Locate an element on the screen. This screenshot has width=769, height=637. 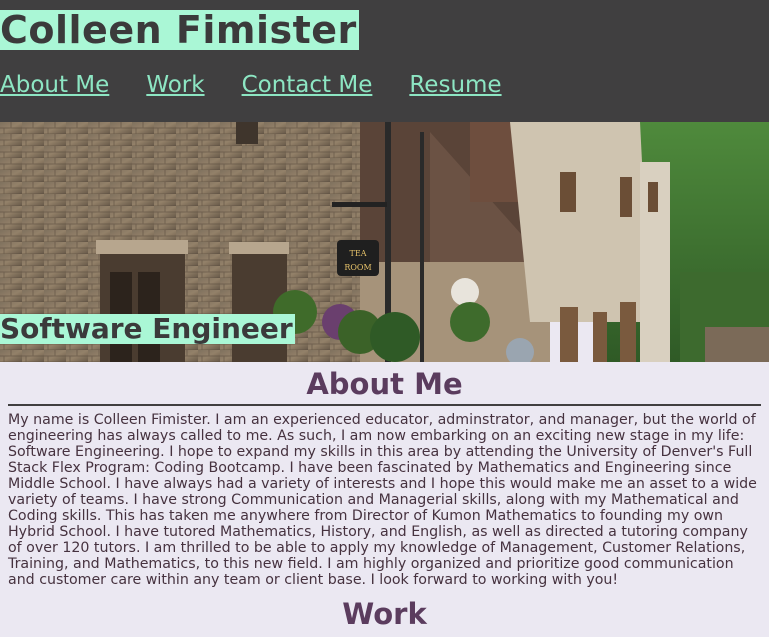
site-title: Colleen Fimister is located at coordinates (179, 30).